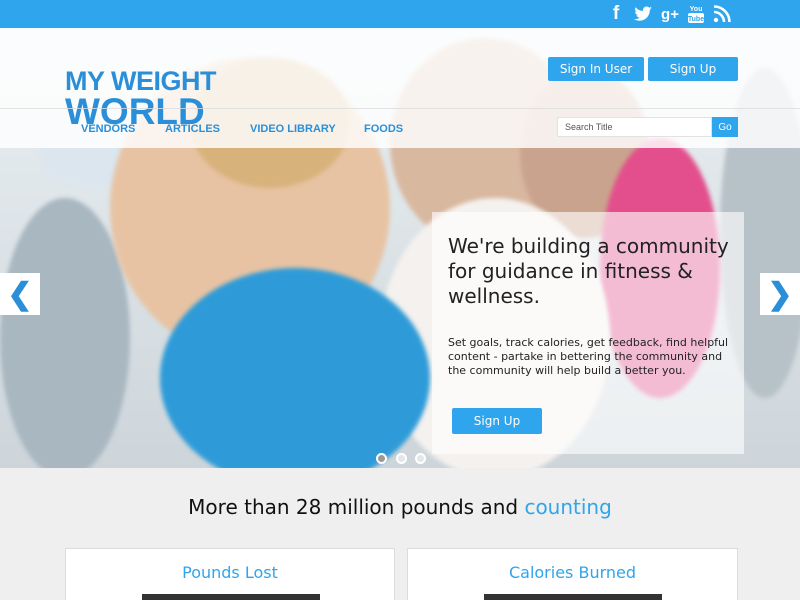  What do you see at coordinates (696, 9) in the screenshot?
I see `svg-text: You` at bounding box center [696, 9].